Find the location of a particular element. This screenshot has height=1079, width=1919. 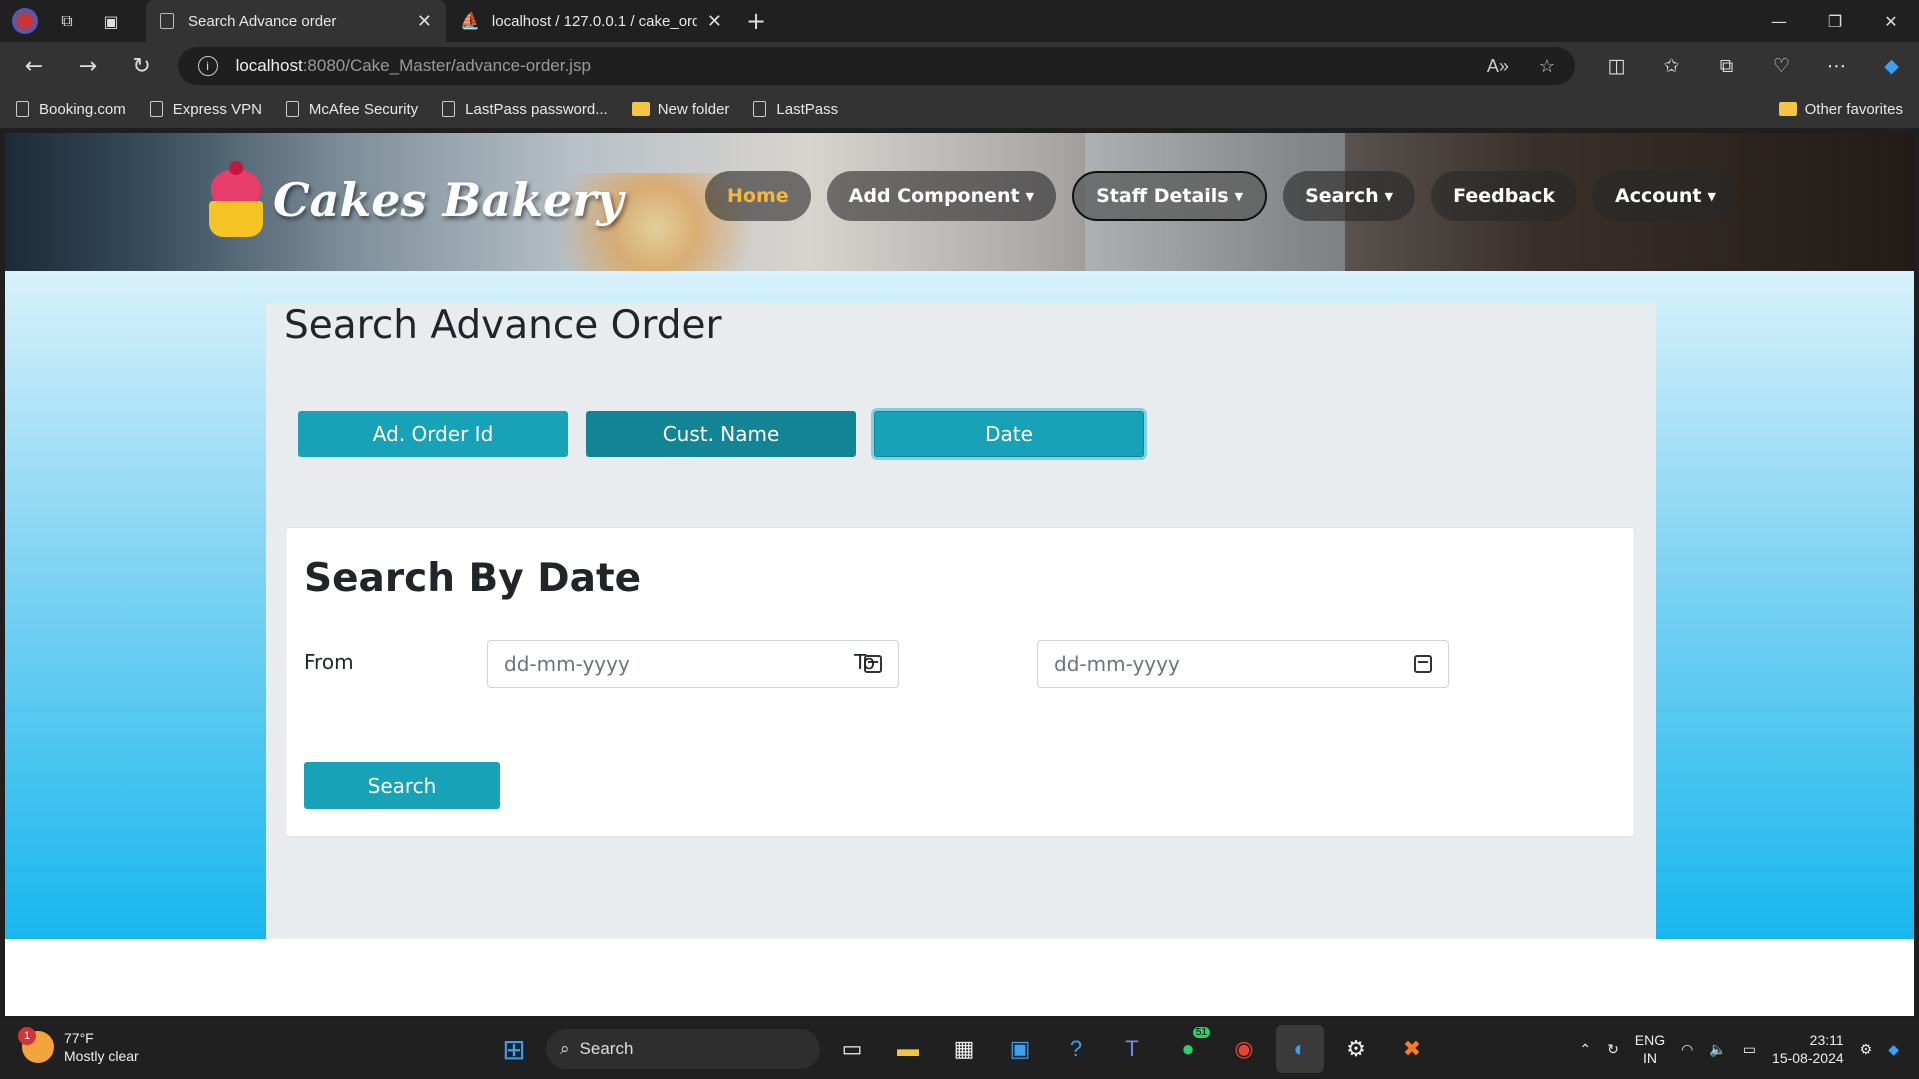

site-info-icon: i is located at coordinates (207, 66).